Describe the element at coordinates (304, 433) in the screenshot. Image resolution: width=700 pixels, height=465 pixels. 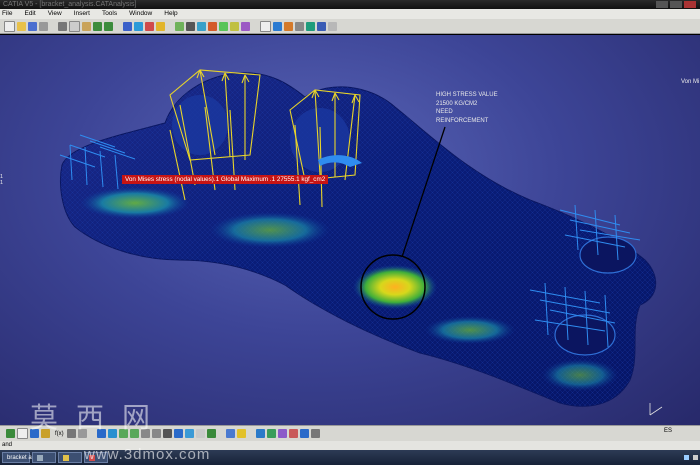
I see `properties-icon` at that location.